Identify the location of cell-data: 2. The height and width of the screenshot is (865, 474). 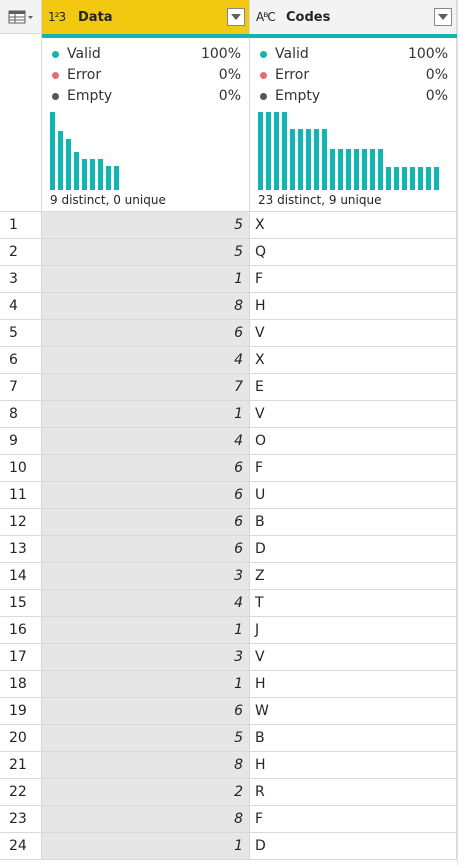
(146, 792).